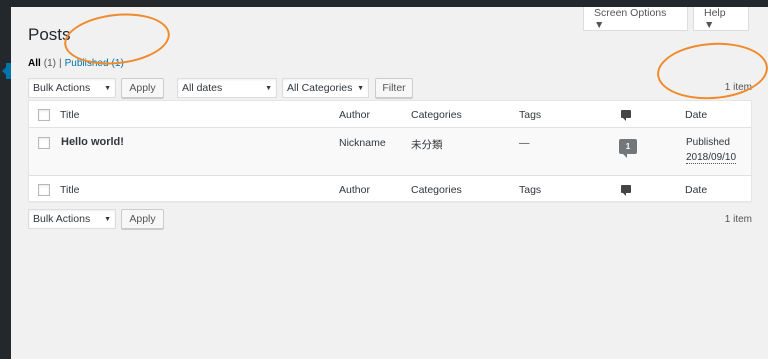 This screenshot has width=768, height=359. I want to click on filter-all-count: (1), so click(50, 63).